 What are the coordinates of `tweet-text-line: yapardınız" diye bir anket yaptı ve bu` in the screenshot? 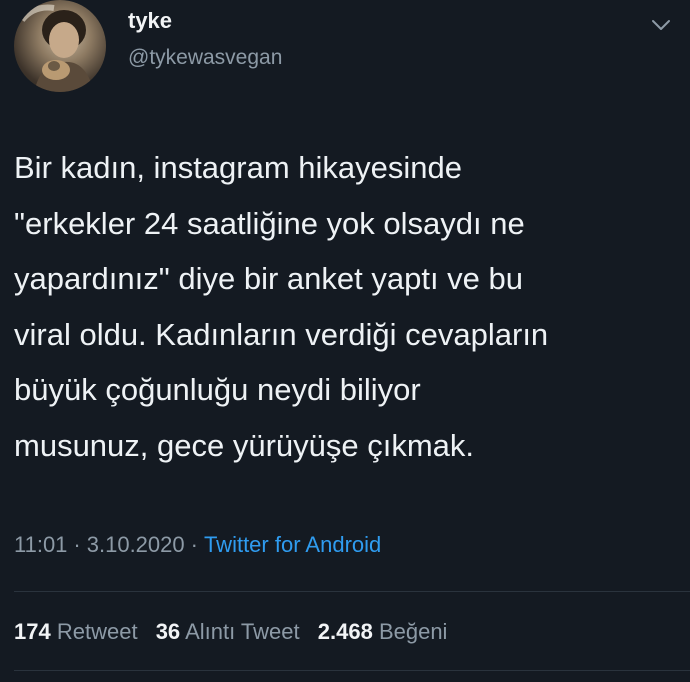 It's located at (269, 278).